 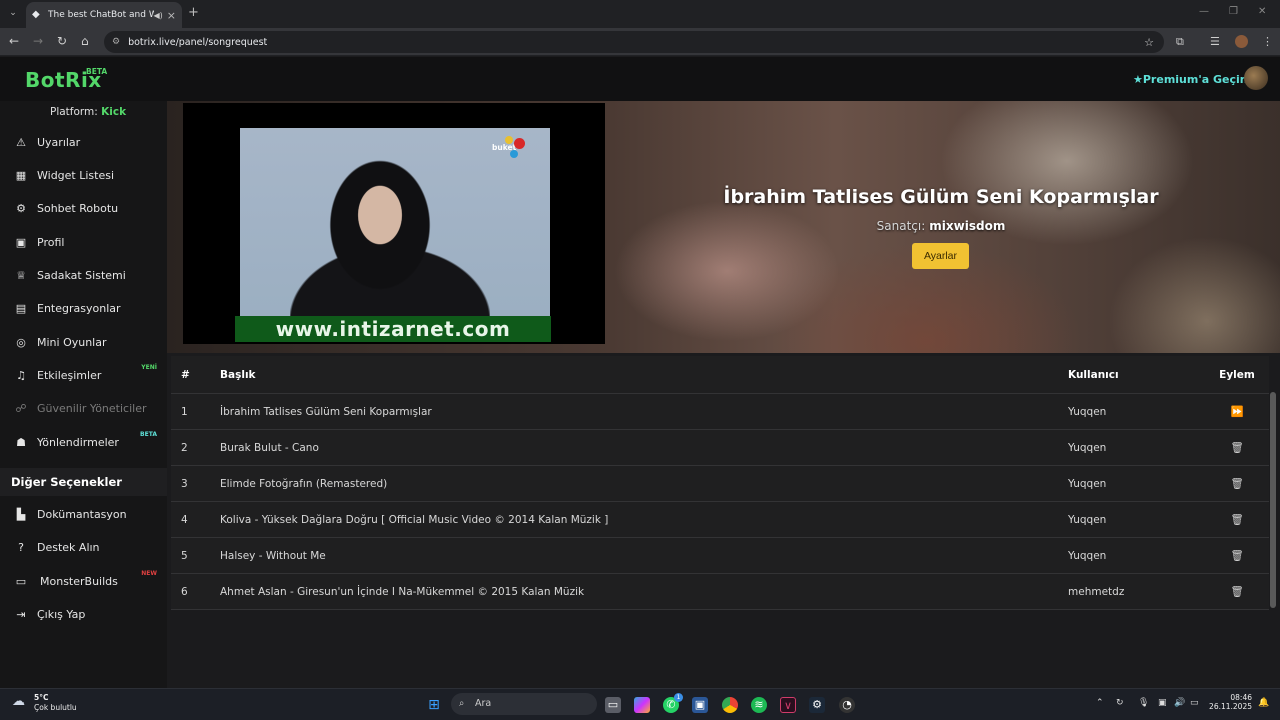 I want to click on col-user-header: Kullanıcı, so click(x=1093, y=374).